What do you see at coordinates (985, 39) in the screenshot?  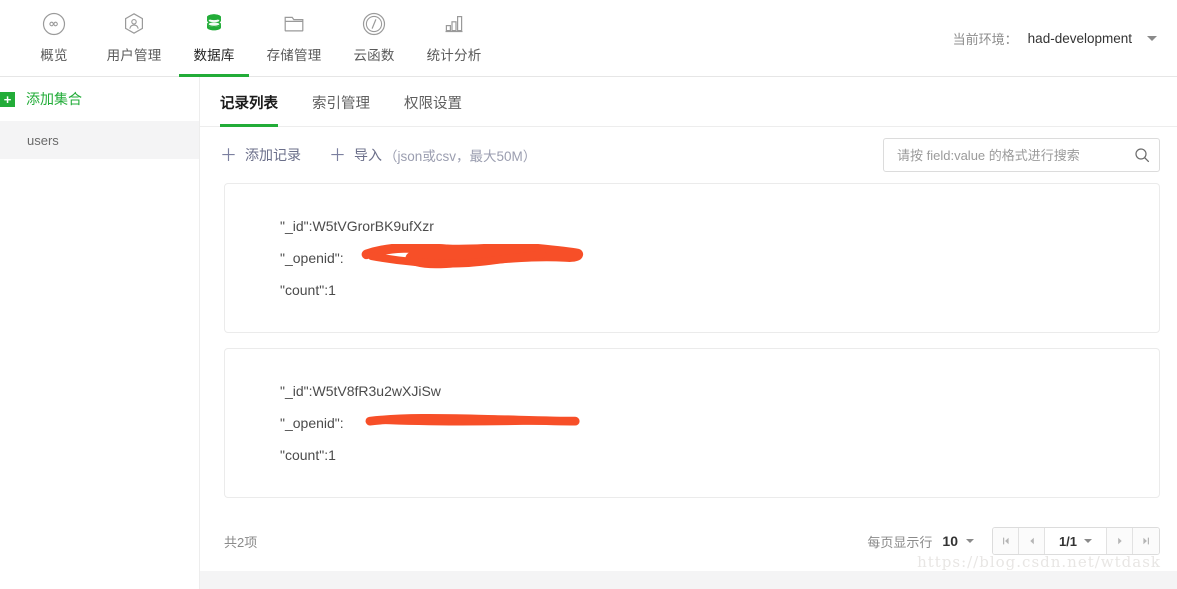 I see `environment-label: 当前环境：` at bounding box center [985, 39].